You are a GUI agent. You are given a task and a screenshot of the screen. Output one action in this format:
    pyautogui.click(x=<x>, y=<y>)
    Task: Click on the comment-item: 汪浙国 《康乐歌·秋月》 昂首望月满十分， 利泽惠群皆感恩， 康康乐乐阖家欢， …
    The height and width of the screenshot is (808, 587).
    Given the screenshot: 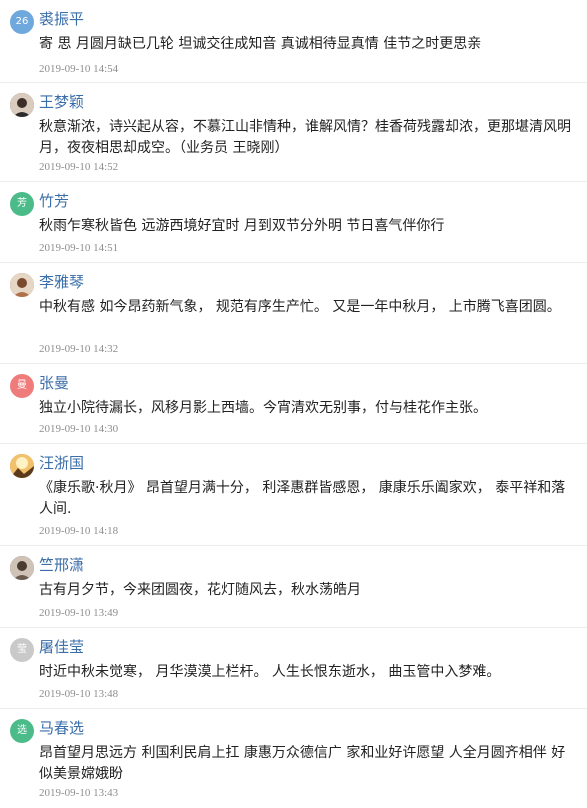 What is the action you would take?
    pyautogui.click(x=293, y=495)
    